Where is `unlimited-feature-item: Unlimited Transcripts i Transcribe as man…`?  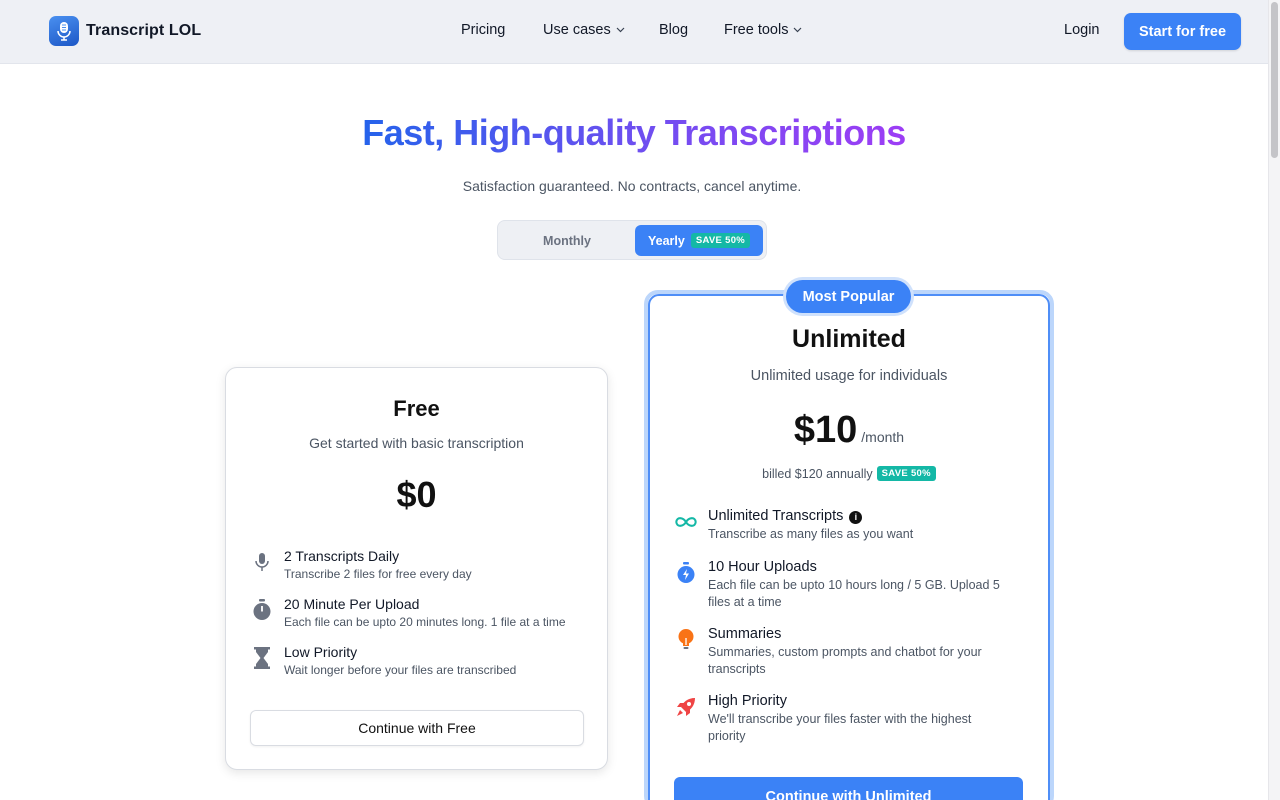 unlimited-feature-item: Unlimited Transcripts i Transcribe as man… is located at coordinates (793, 525).